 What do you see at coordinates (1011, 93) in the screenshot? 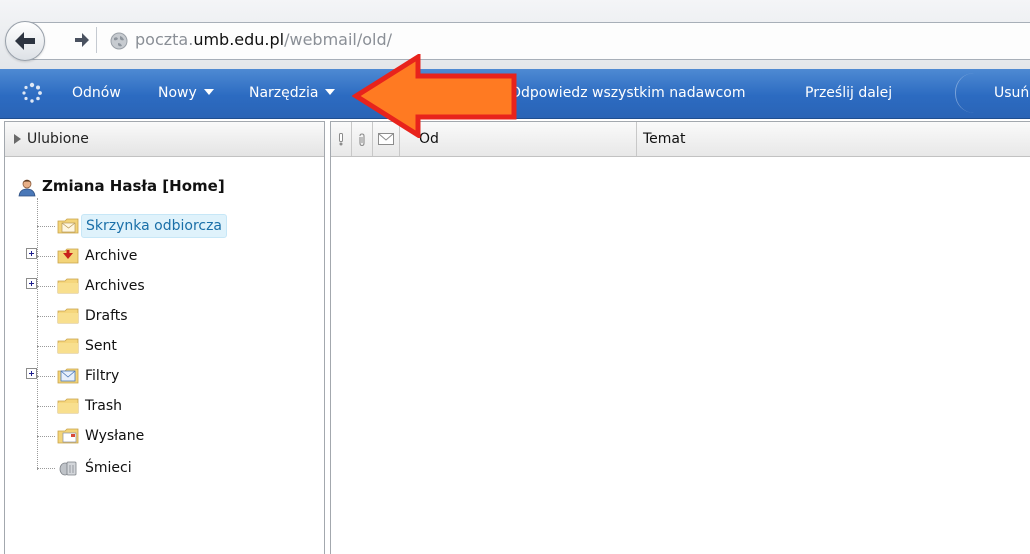
I see `delete-button: Usuń` at bounding box center [1011, 93].